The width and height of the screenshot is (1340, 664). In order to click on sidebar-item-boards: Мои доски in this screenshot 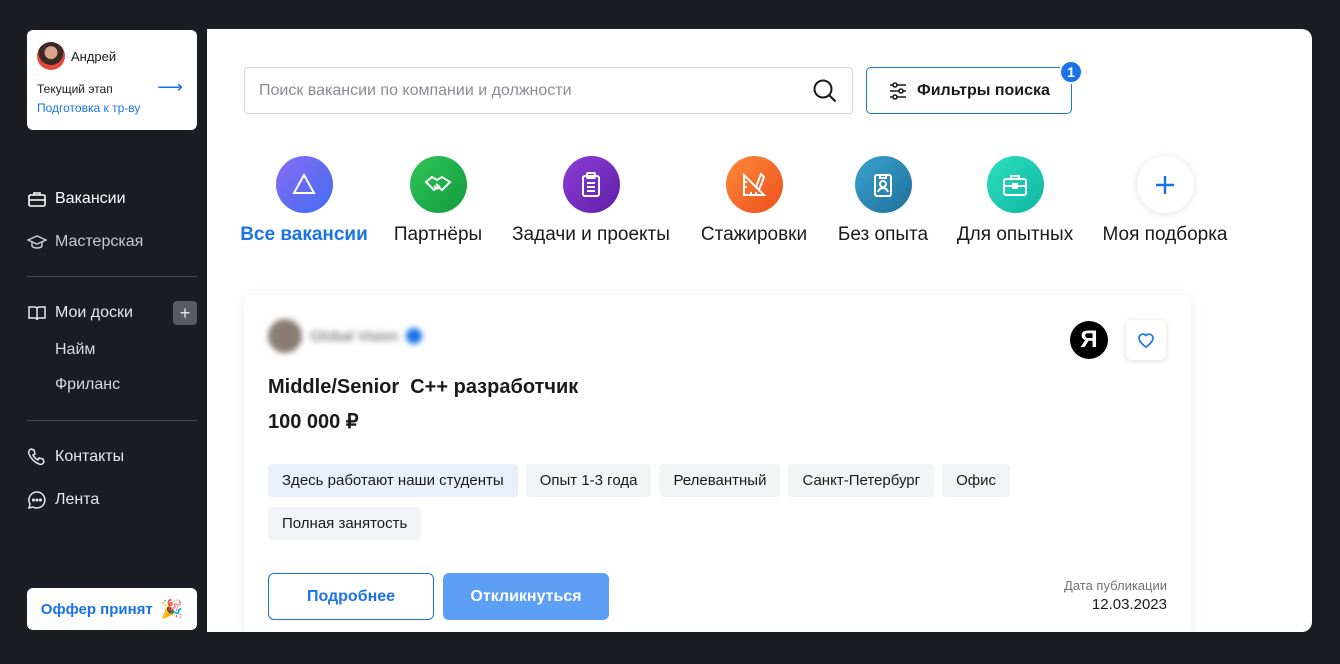, I will do `click(112, 313)`.